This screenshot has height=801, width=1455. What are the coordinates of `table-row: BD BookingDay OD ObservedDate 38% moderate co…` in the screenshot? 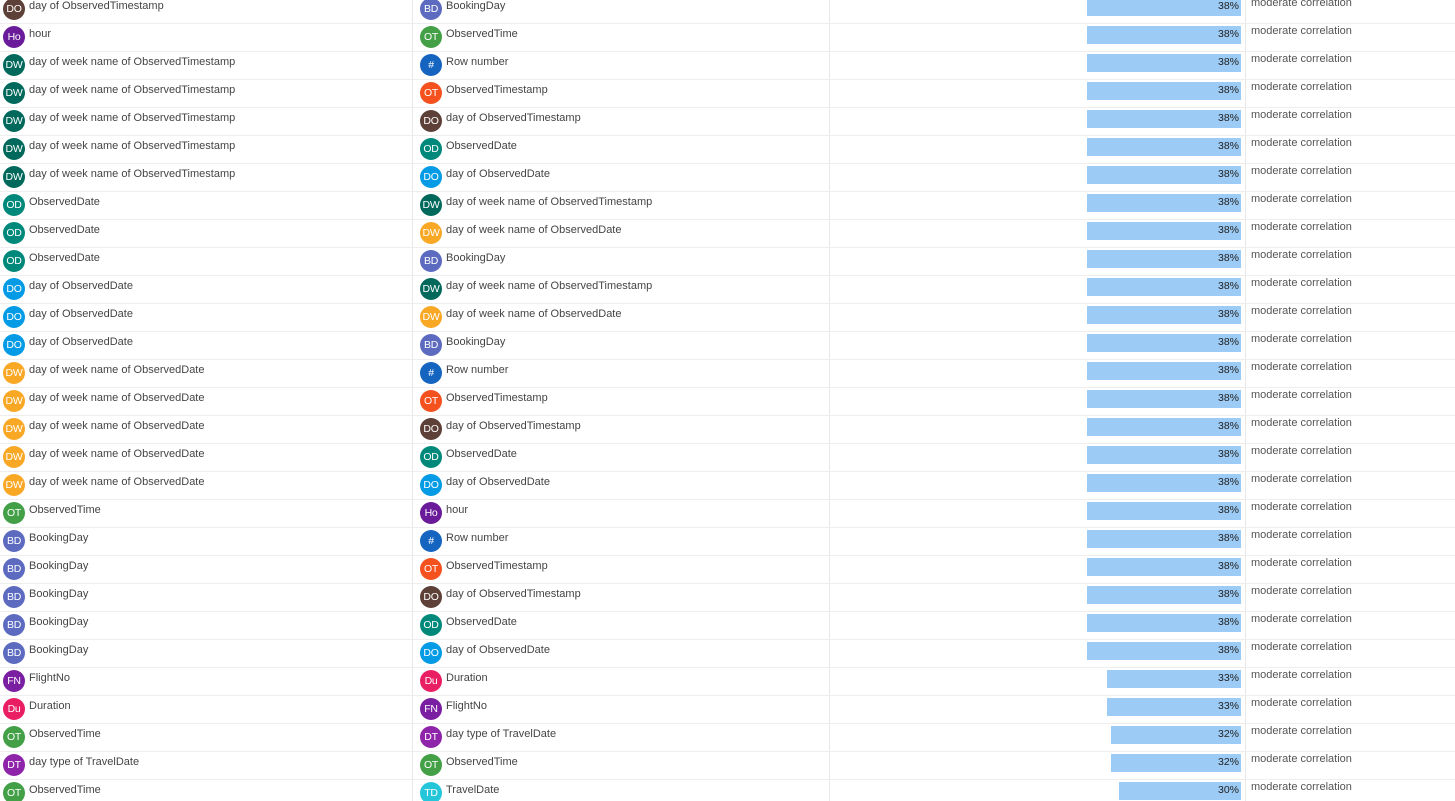 It's located at (727, 626).